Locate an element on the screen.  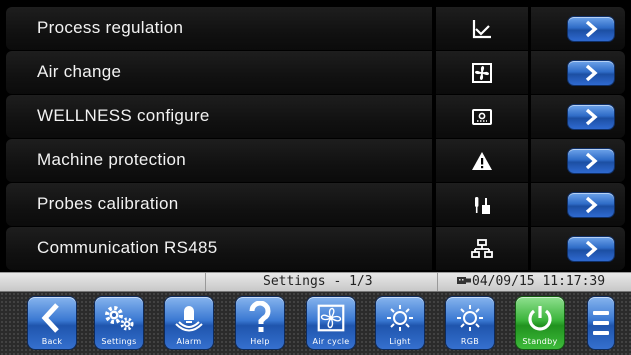
hamburger-menu-icon is located at coordinates (601, 323).